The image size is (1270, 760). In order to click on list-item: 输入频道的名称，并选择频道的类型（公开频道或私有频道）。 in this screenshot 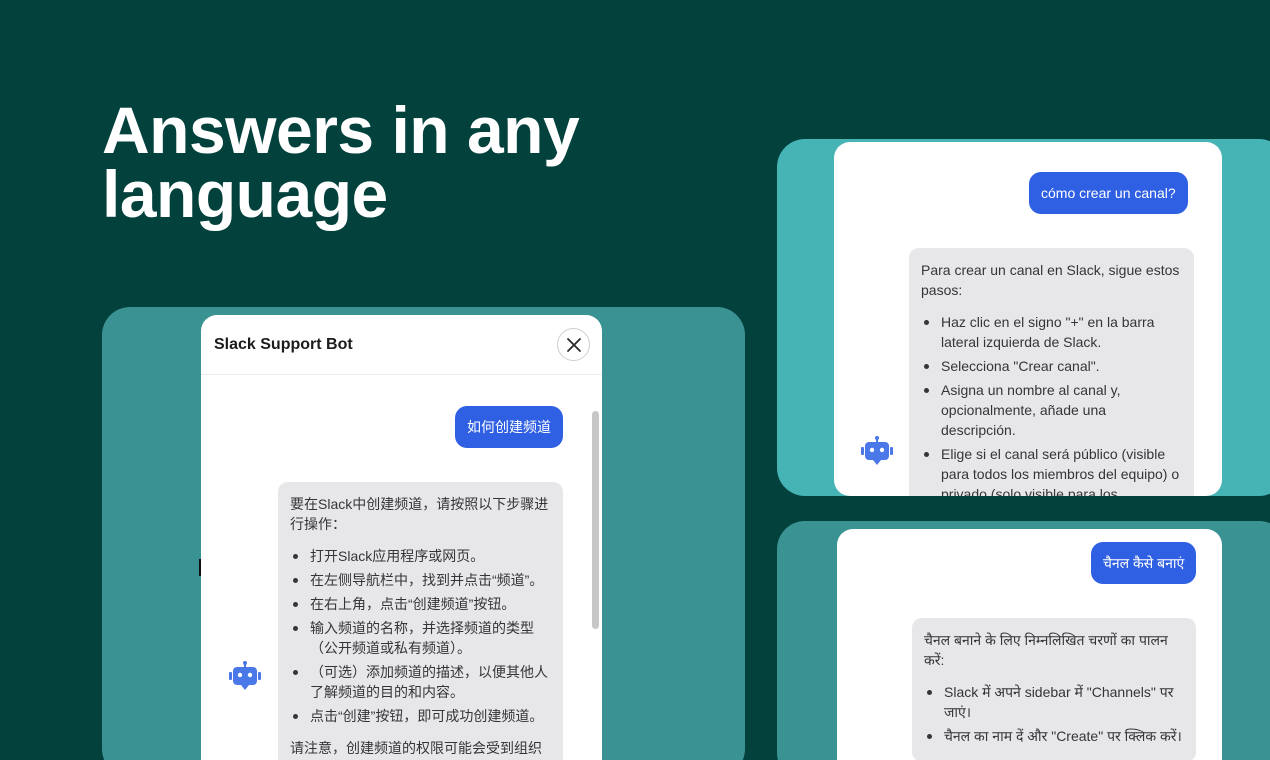, I will do `click(420, 638)`.